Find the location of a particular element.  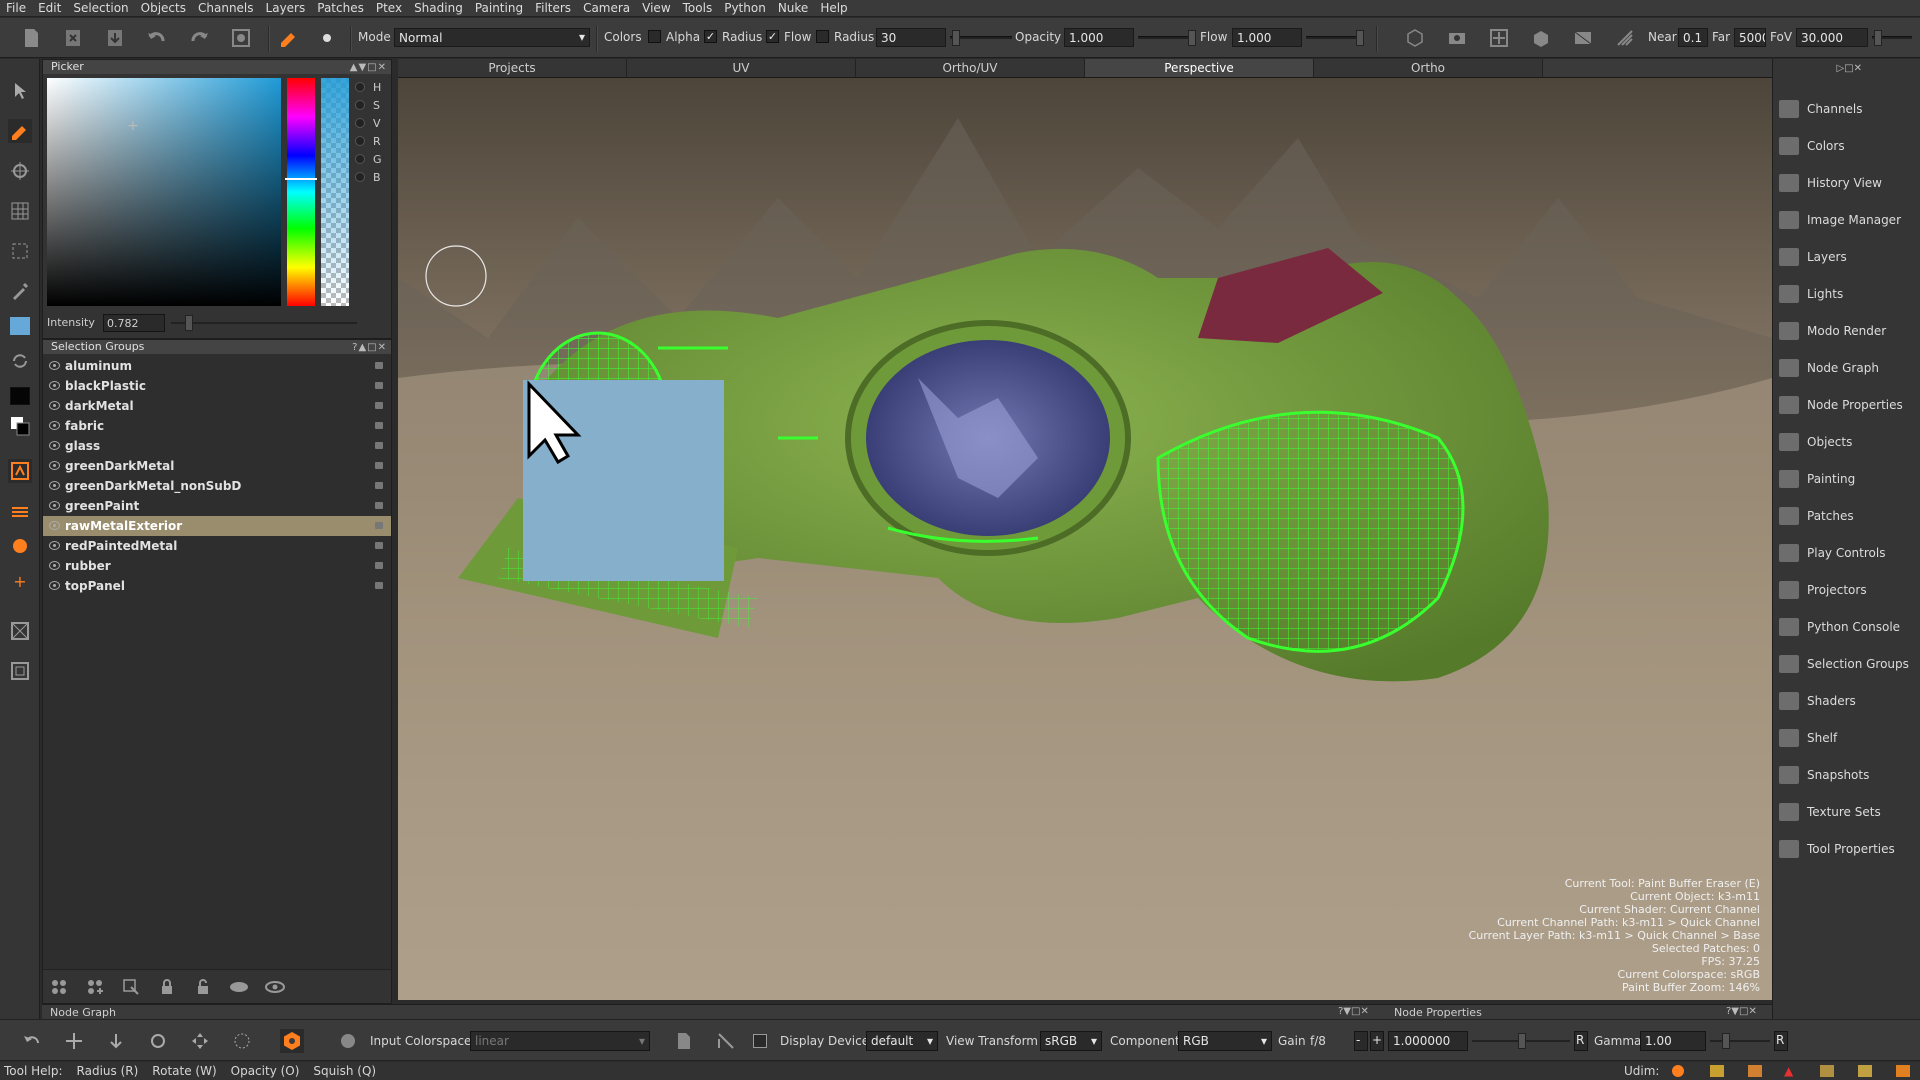

menu-ptex: Ptex is located at coordinates (389, 8).